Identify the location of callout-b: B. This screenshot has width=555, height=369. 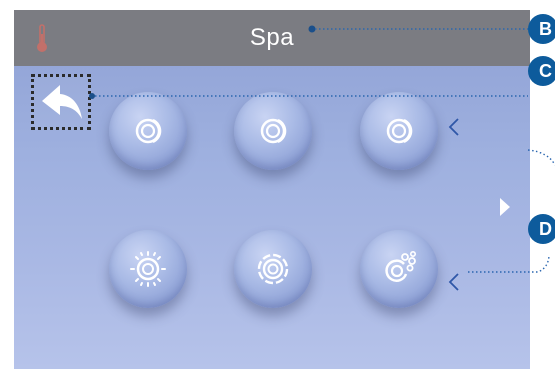
(541, 29).